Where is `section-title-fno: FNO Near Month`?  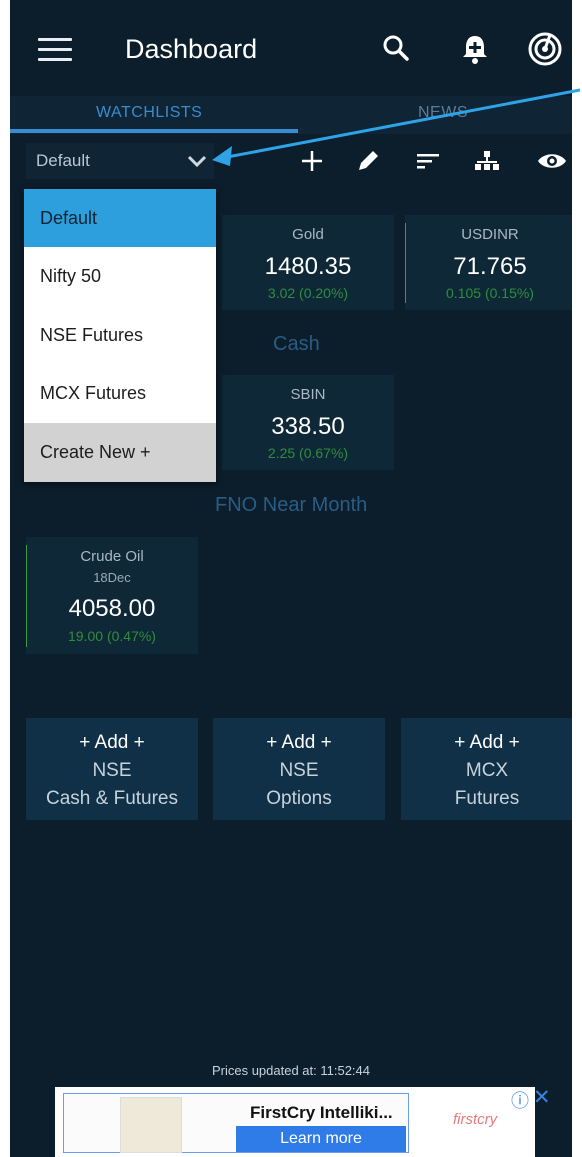
section-title-fno: FNO Near Month is located at coordinates (291, 505).